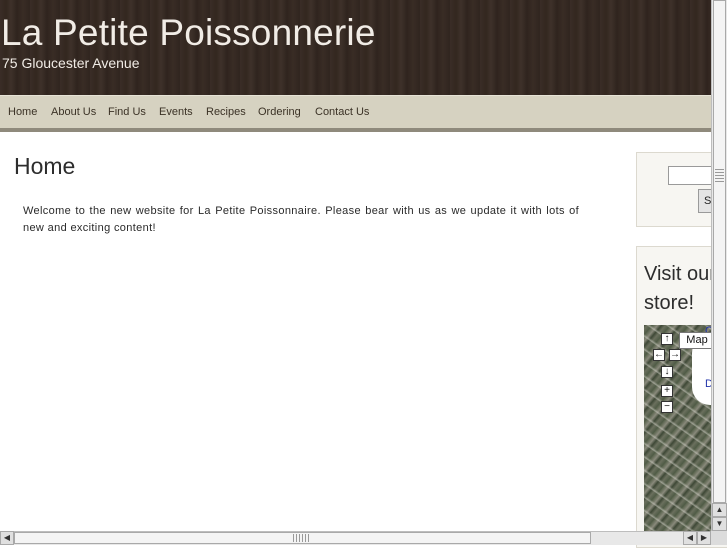 The height and width of the screenshot is (548, 727). Describe the element at coordinates (667, 407) in the screenshot. I see `zoom-out-icon: −` at that location.